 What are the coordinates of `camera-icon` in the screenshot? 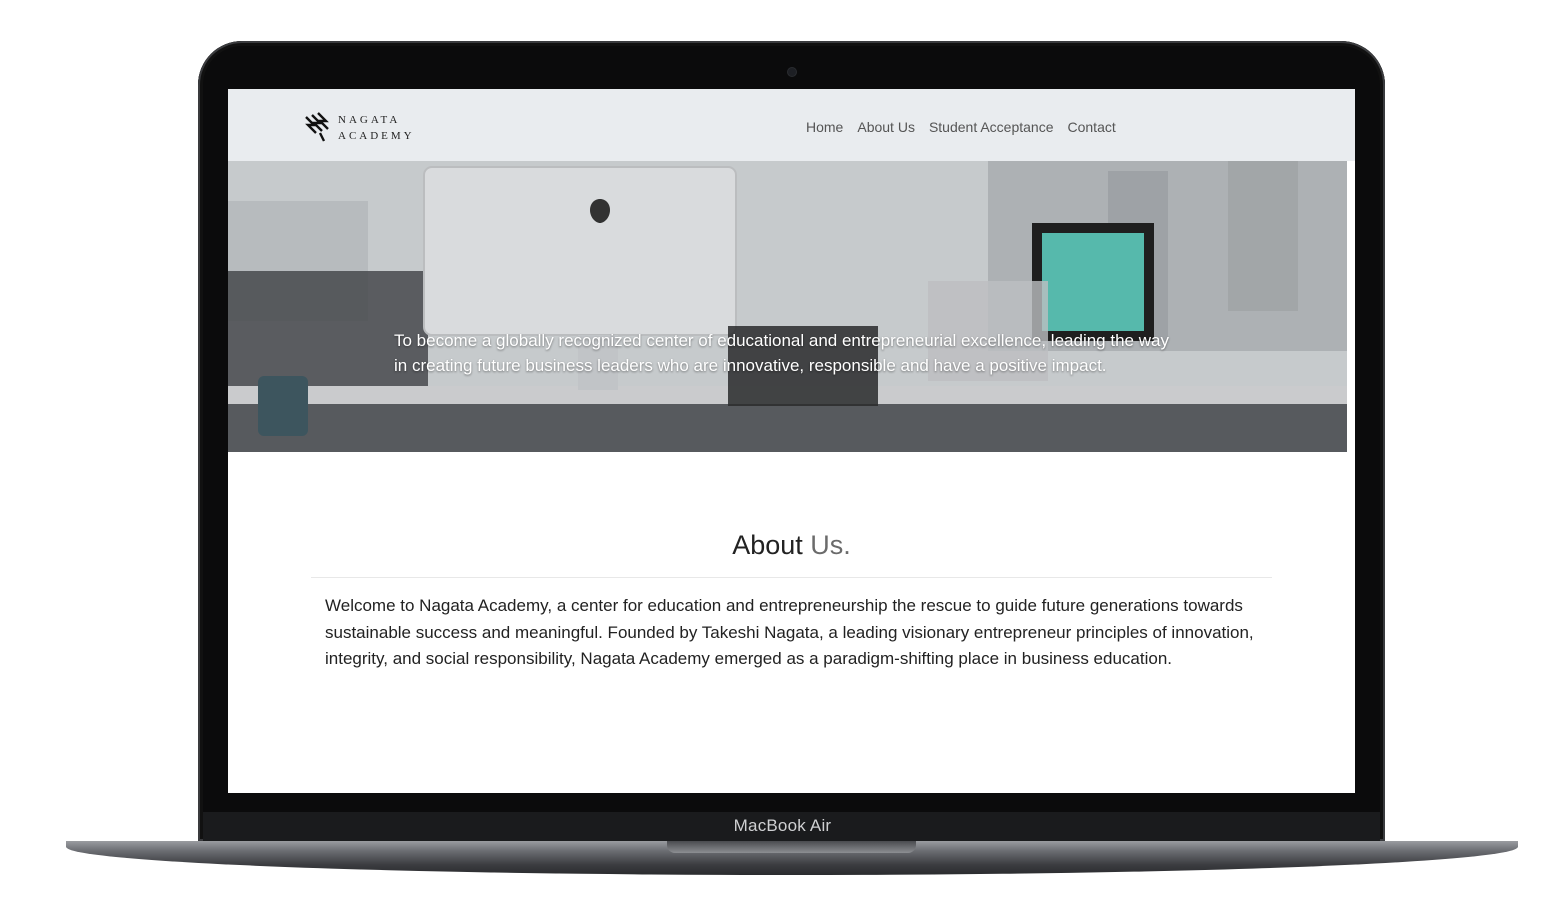 It's located at (792, 72).